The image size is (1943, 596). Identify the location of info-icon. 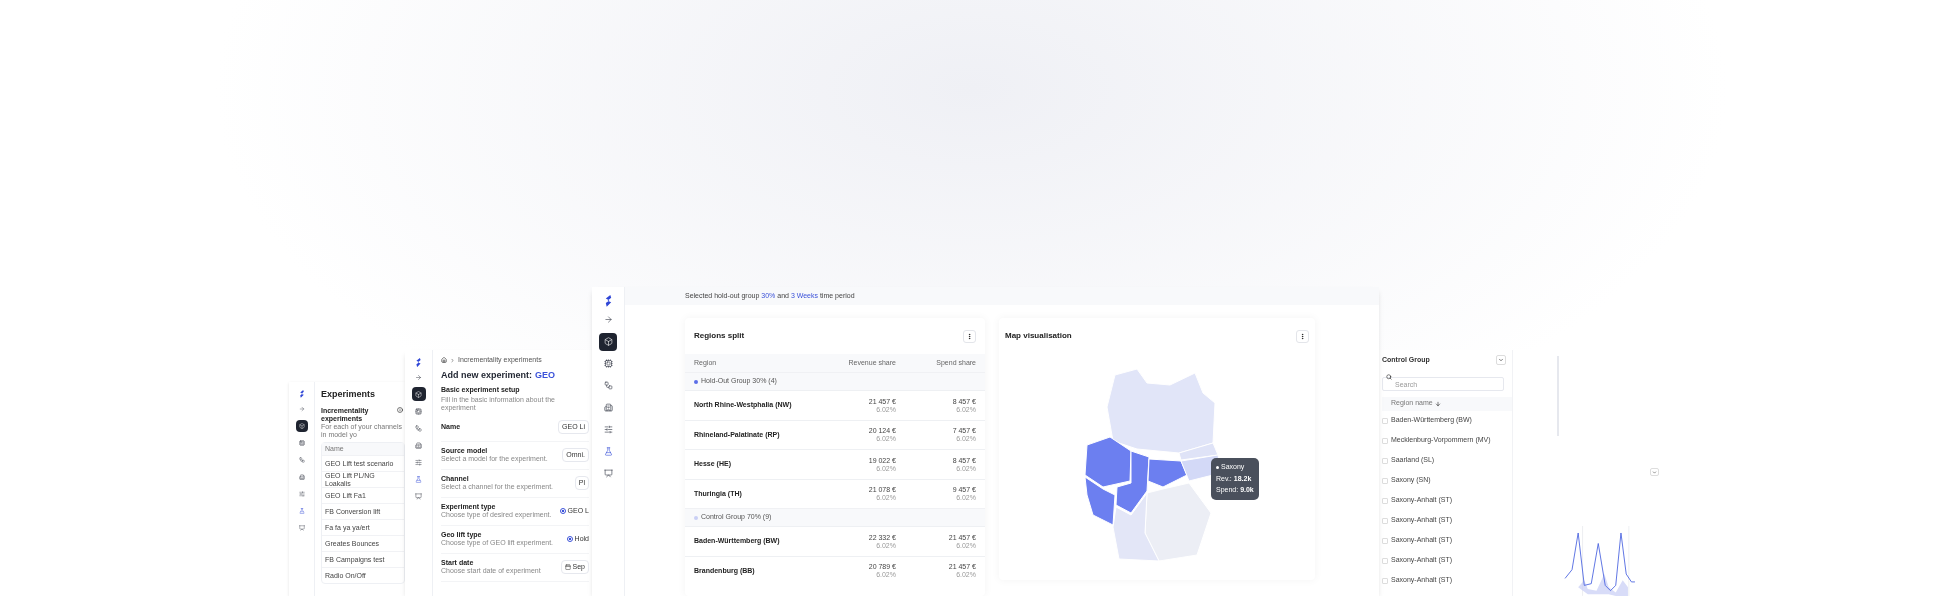
(400, 409).